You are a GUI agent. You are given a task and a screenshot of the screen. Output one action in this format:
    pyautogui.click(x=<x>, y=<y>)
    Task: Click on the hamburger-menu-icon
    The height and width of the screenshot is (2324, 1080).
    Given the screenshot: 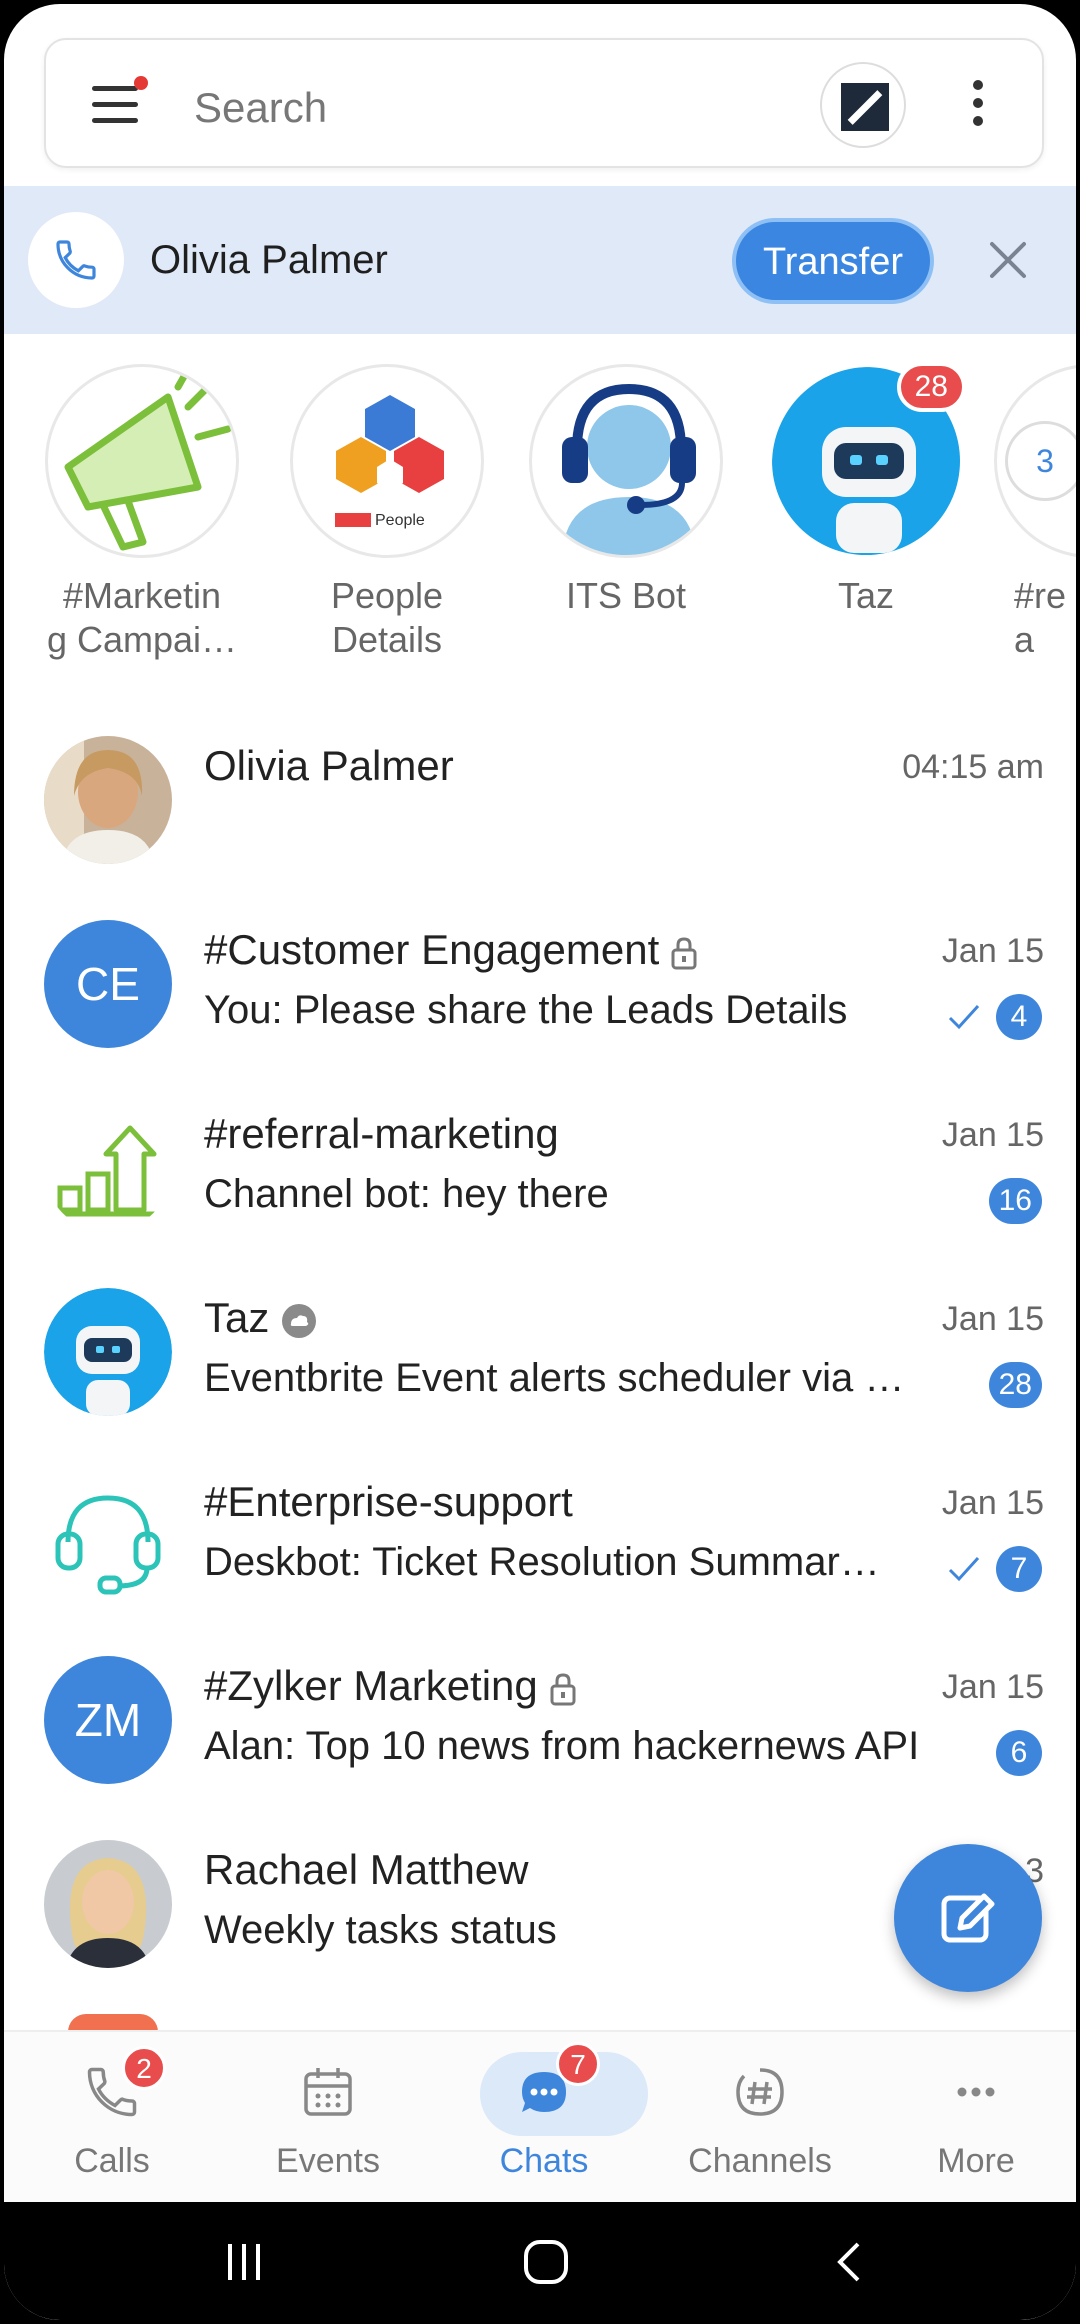 What is the action you would take?
    pyautogui.click(x=117, y=106)
    